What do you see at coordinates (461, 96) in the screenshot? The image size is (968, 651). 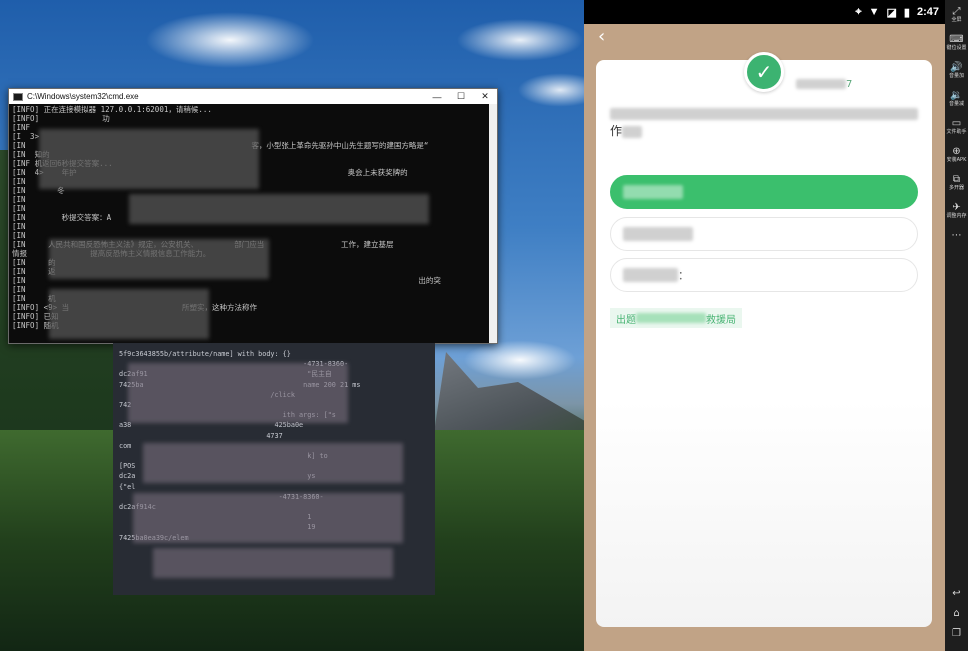 I see `maximize-button: ☐` at bounding box center [461, 96].